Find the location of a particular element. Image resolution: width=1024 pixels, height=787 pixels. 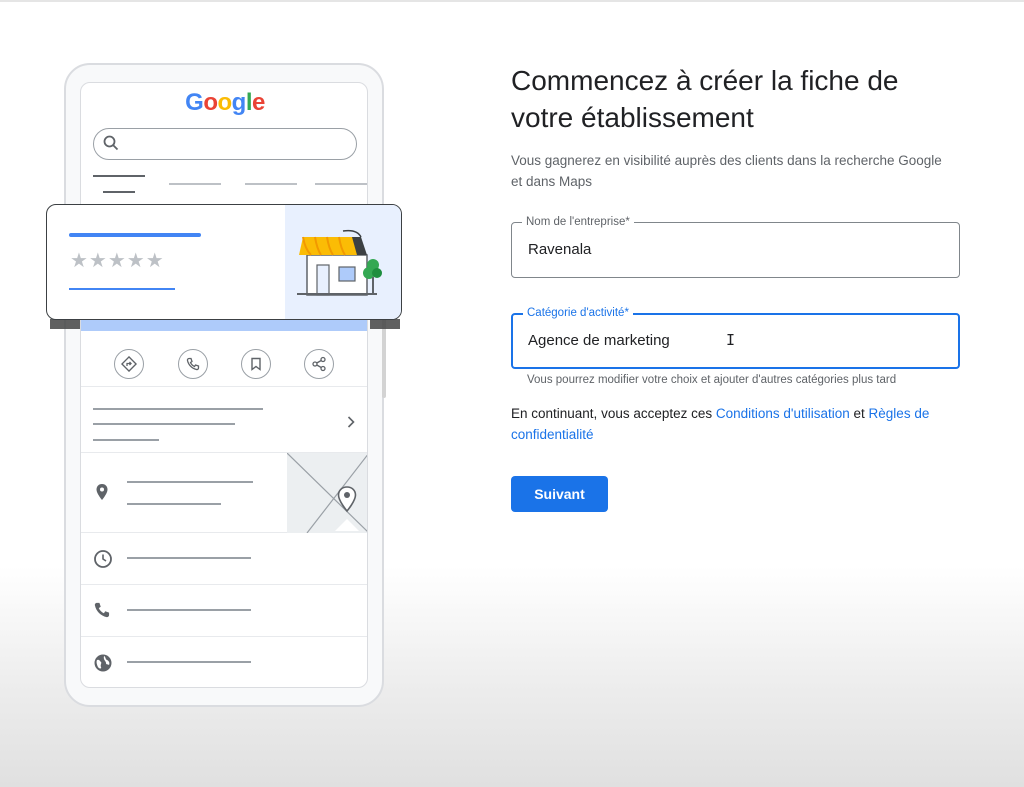

category-label: Catégorie d'activité* is located at coordinates (578, 313).